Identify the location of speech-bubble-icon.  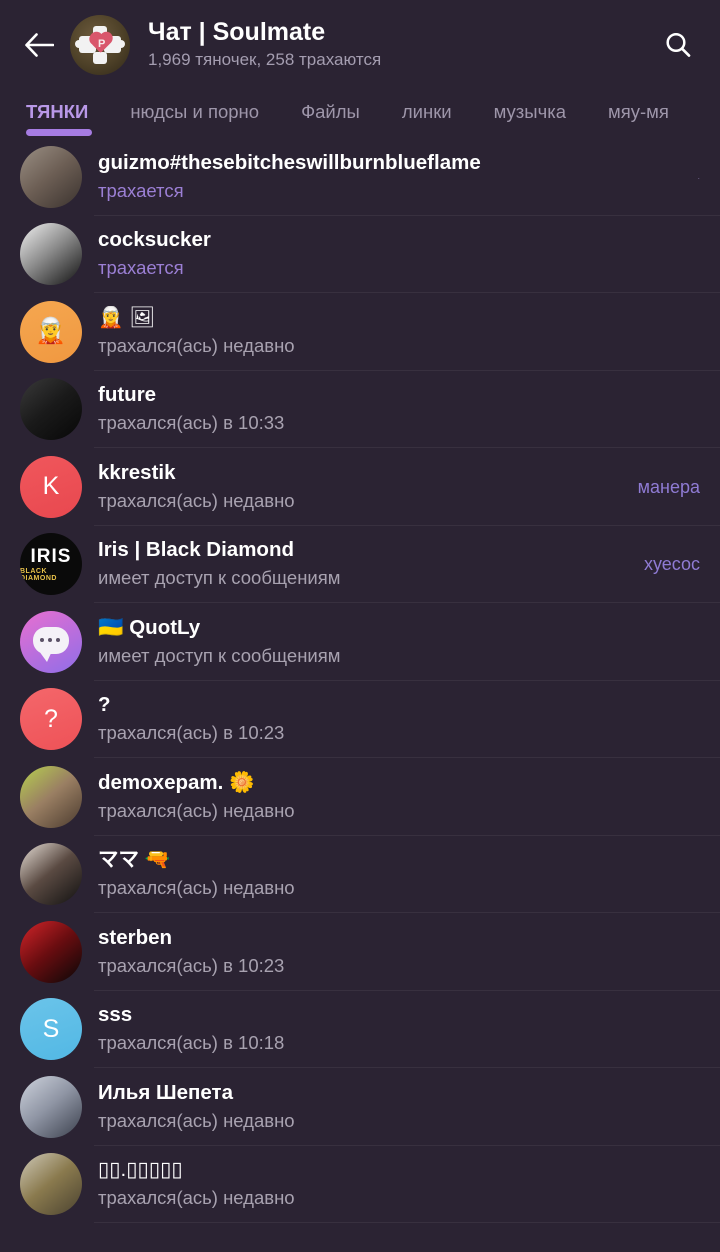
(51, 644).